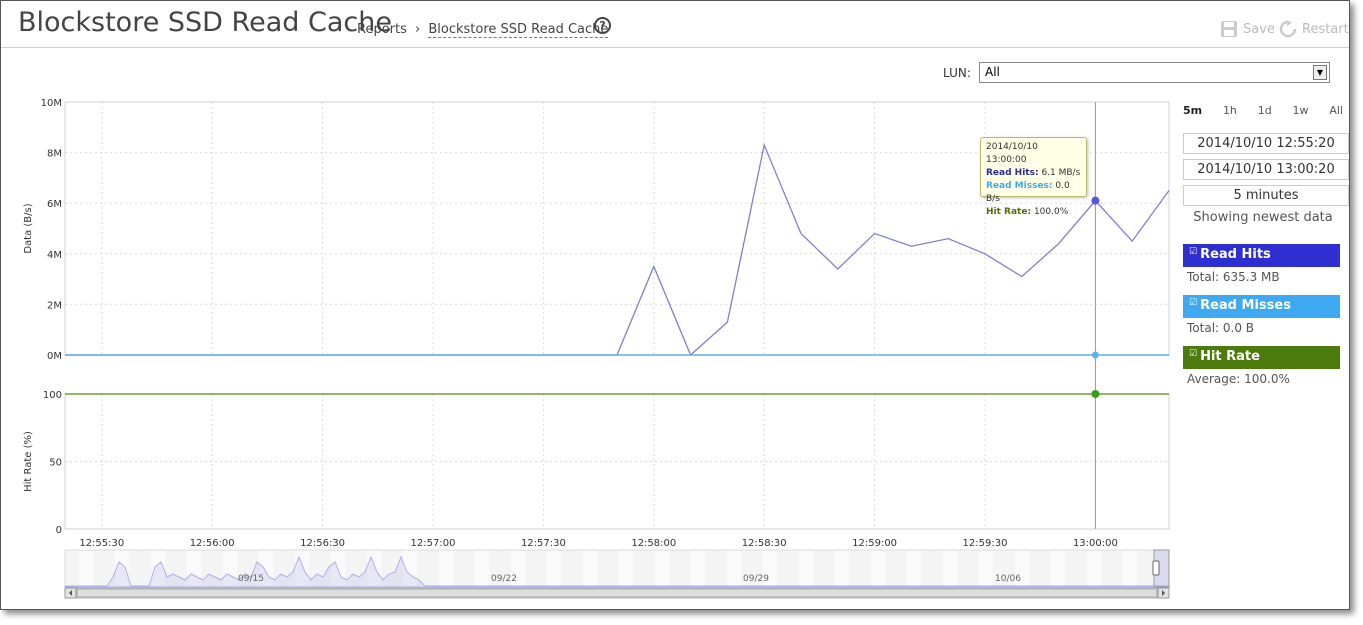 The image size is (1363, 625). I want to click on x-tick-label: 13:00:00, so click(1095, 543).